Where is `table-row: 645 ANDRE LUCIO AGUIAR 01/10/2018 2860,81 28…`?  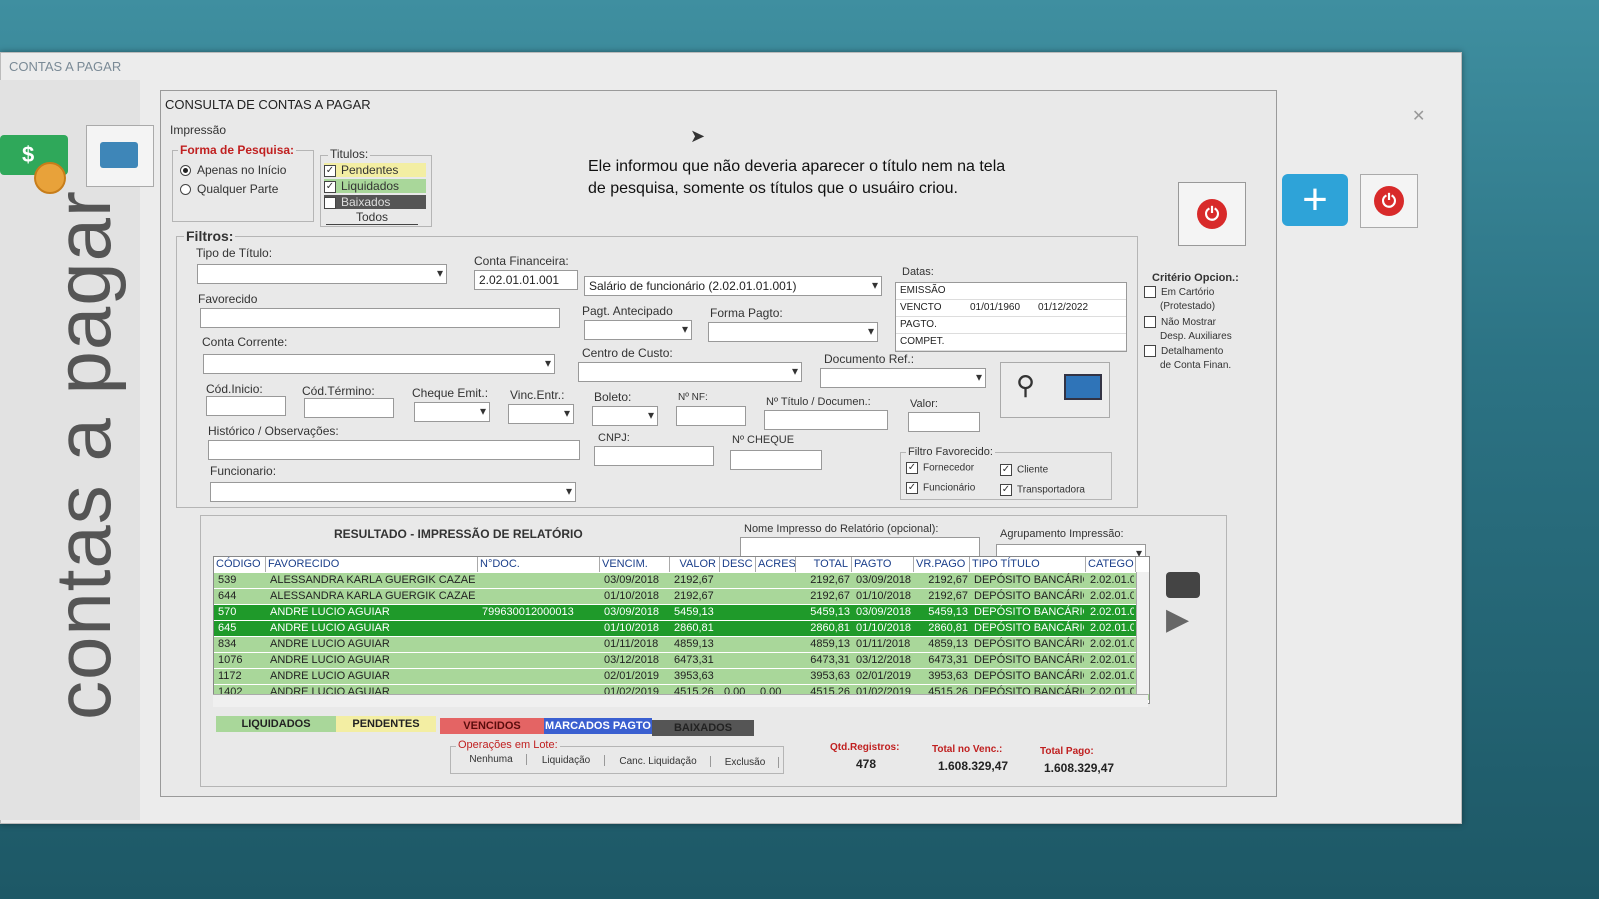 table-row: 645 ANDRE LUCIO AGUIAR 01/10/2018 2860,81 28… is located at coordinates (681, 628).